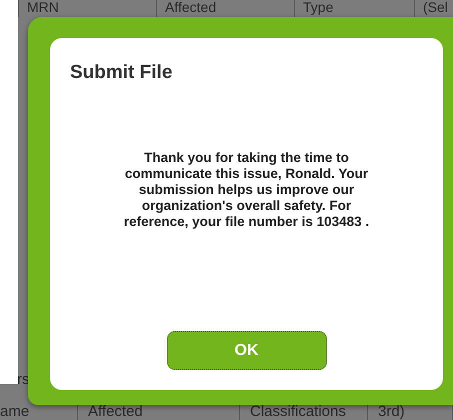 The height and width of the screenshot is (420, 453). Describe the element at coordinates (122, 73) in the screenshot. I see `dialog-title: Submit File` at that location.